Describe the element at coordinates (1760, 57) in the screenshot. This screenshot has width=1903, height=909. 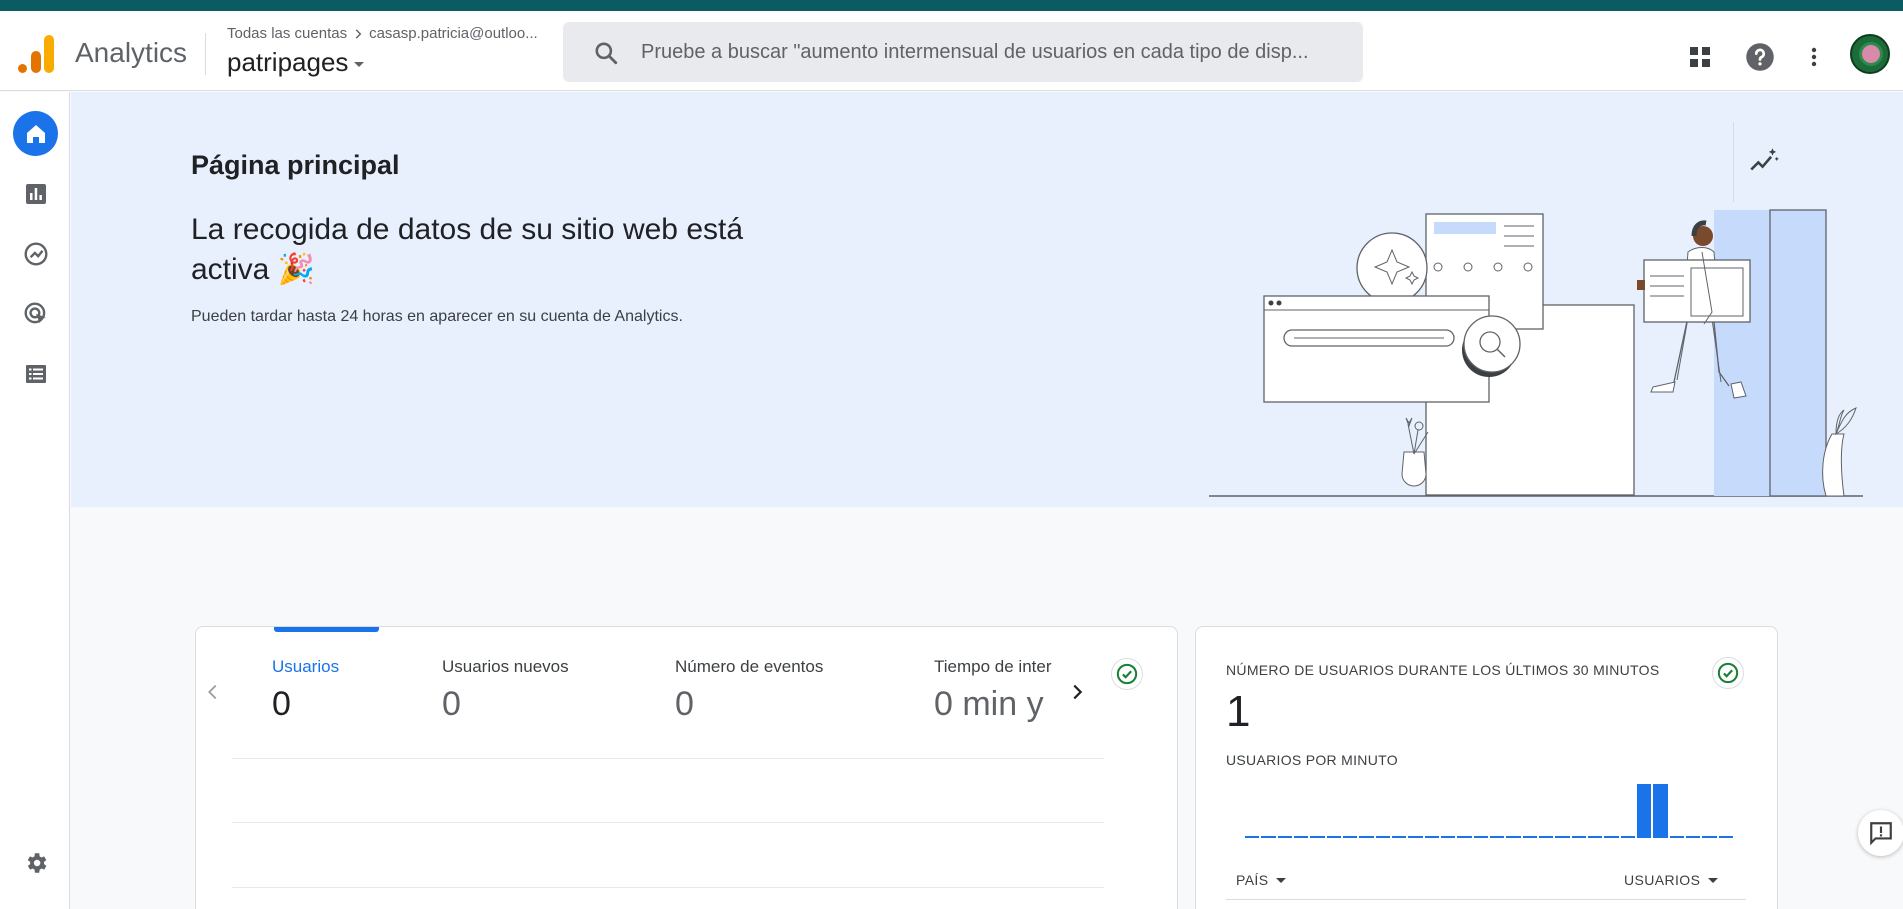
I see `help-icon` at that location.